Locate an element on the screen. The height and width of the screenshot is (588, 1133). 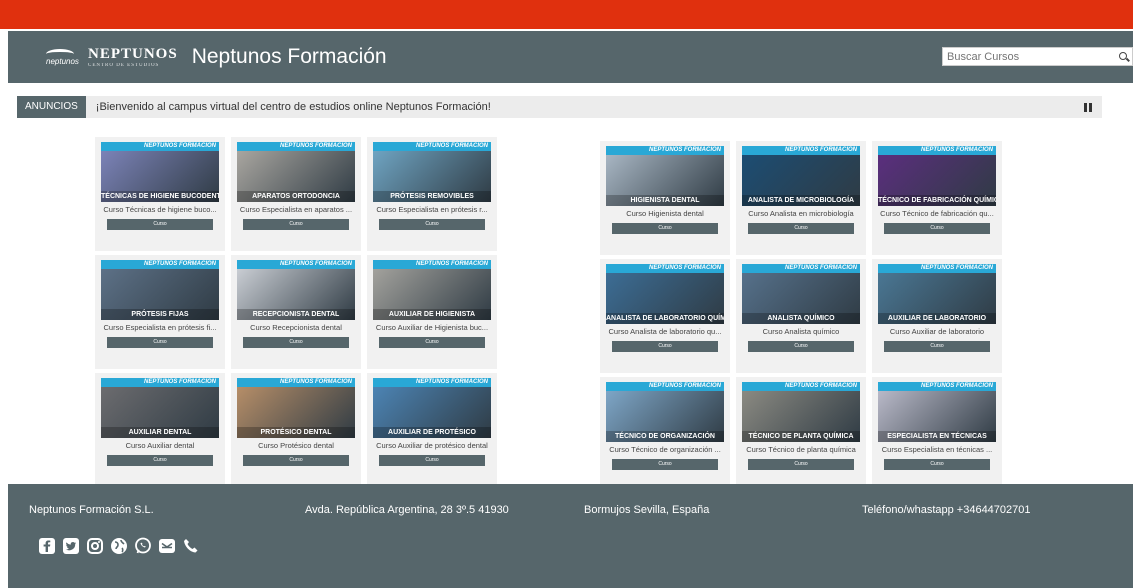
search-input is located at coordinates (1029, 56).